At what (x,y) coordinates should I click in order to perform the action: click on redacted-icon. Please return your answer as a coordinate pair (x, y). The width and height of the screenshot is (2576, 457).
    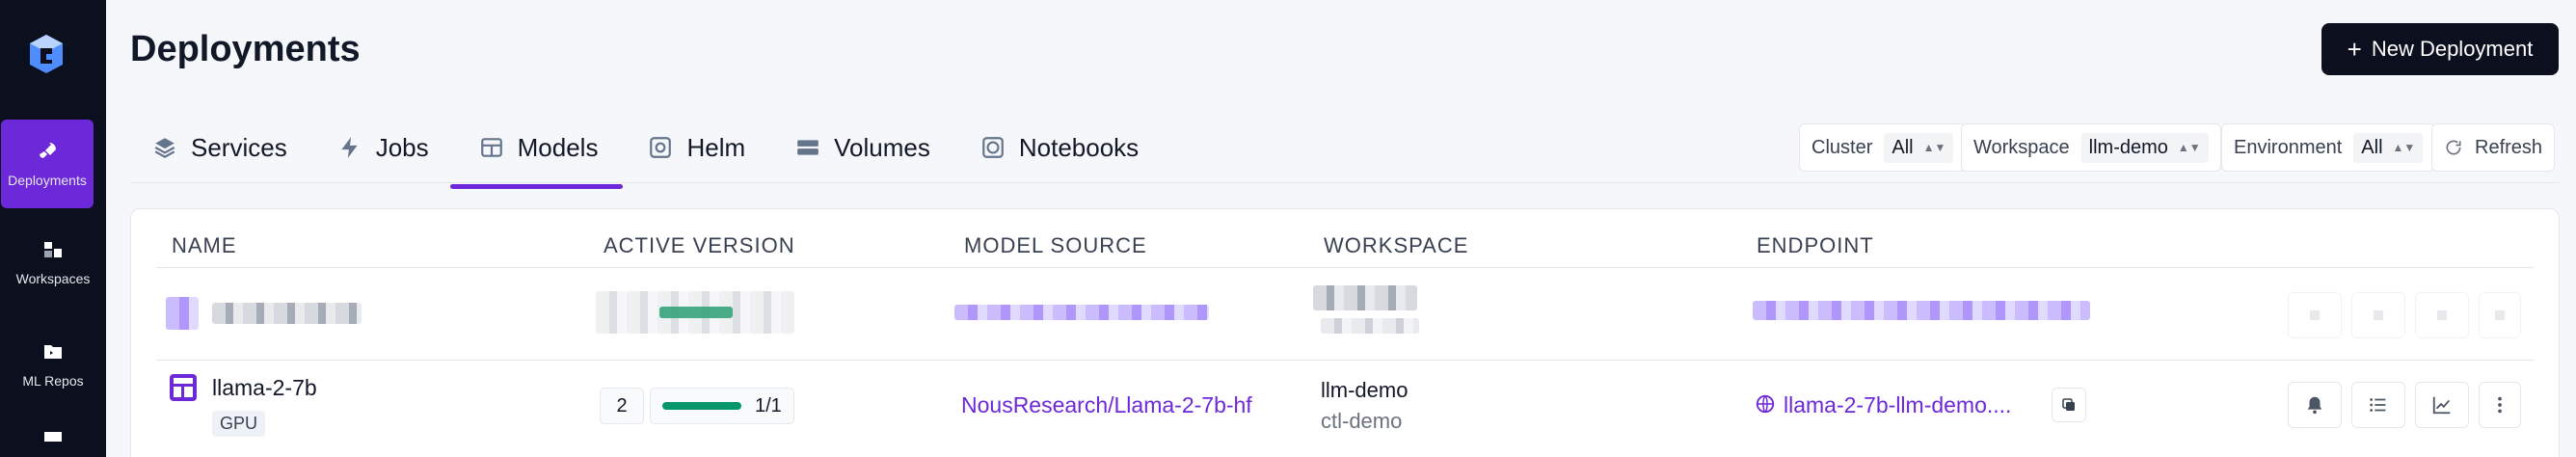
    Looking at the image, I should click on (182, 313).